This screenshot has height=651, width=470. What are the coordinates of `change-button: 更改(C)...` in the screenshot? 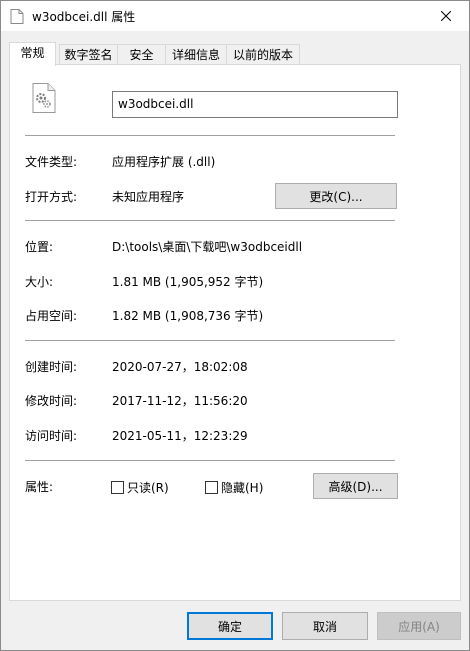 It's located at (336, 196).